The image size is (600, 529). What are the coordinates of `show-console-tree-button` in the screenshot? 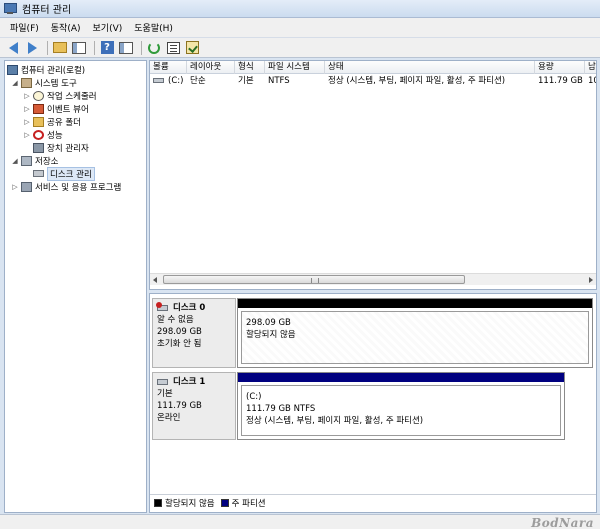 It's located at (79, 48).